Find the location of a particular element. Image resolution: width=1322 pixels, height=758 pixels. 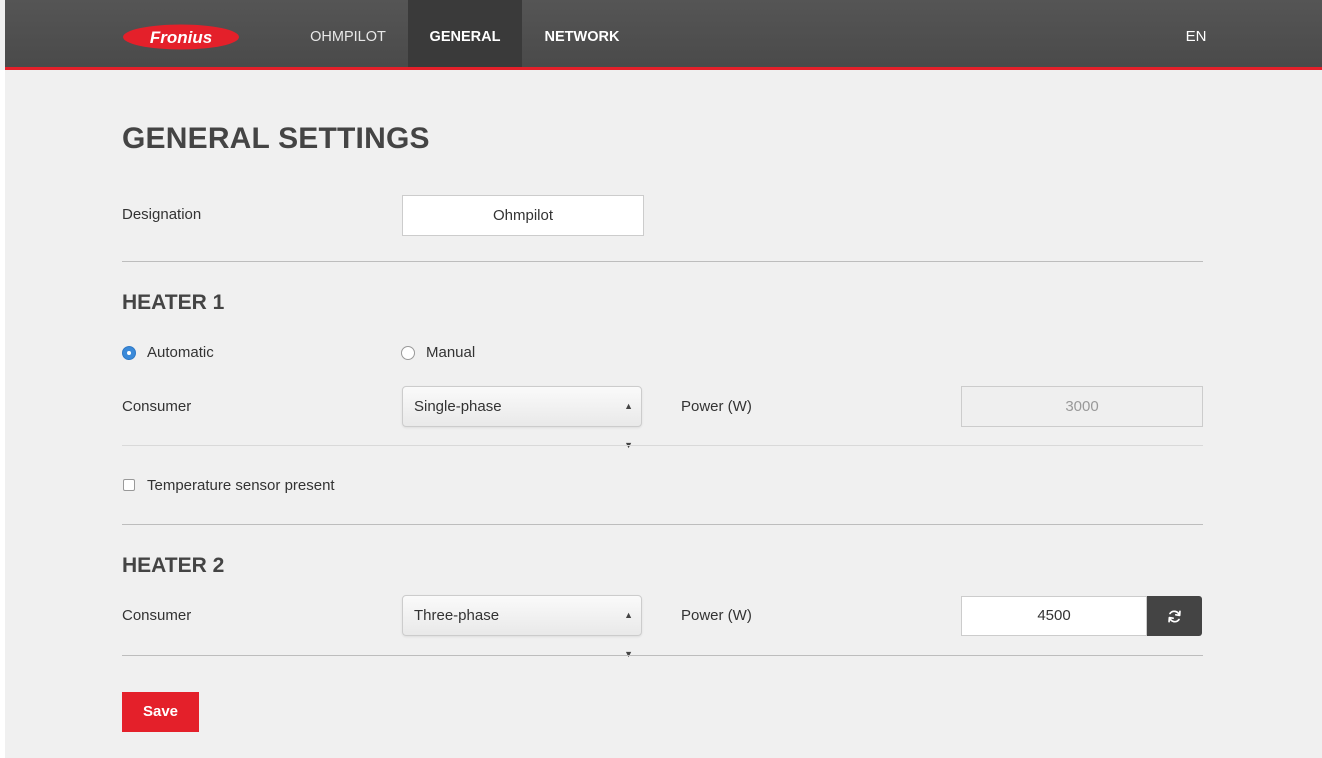

heater2-consumer-value: Three-phase is located at coordinates (457, 615).